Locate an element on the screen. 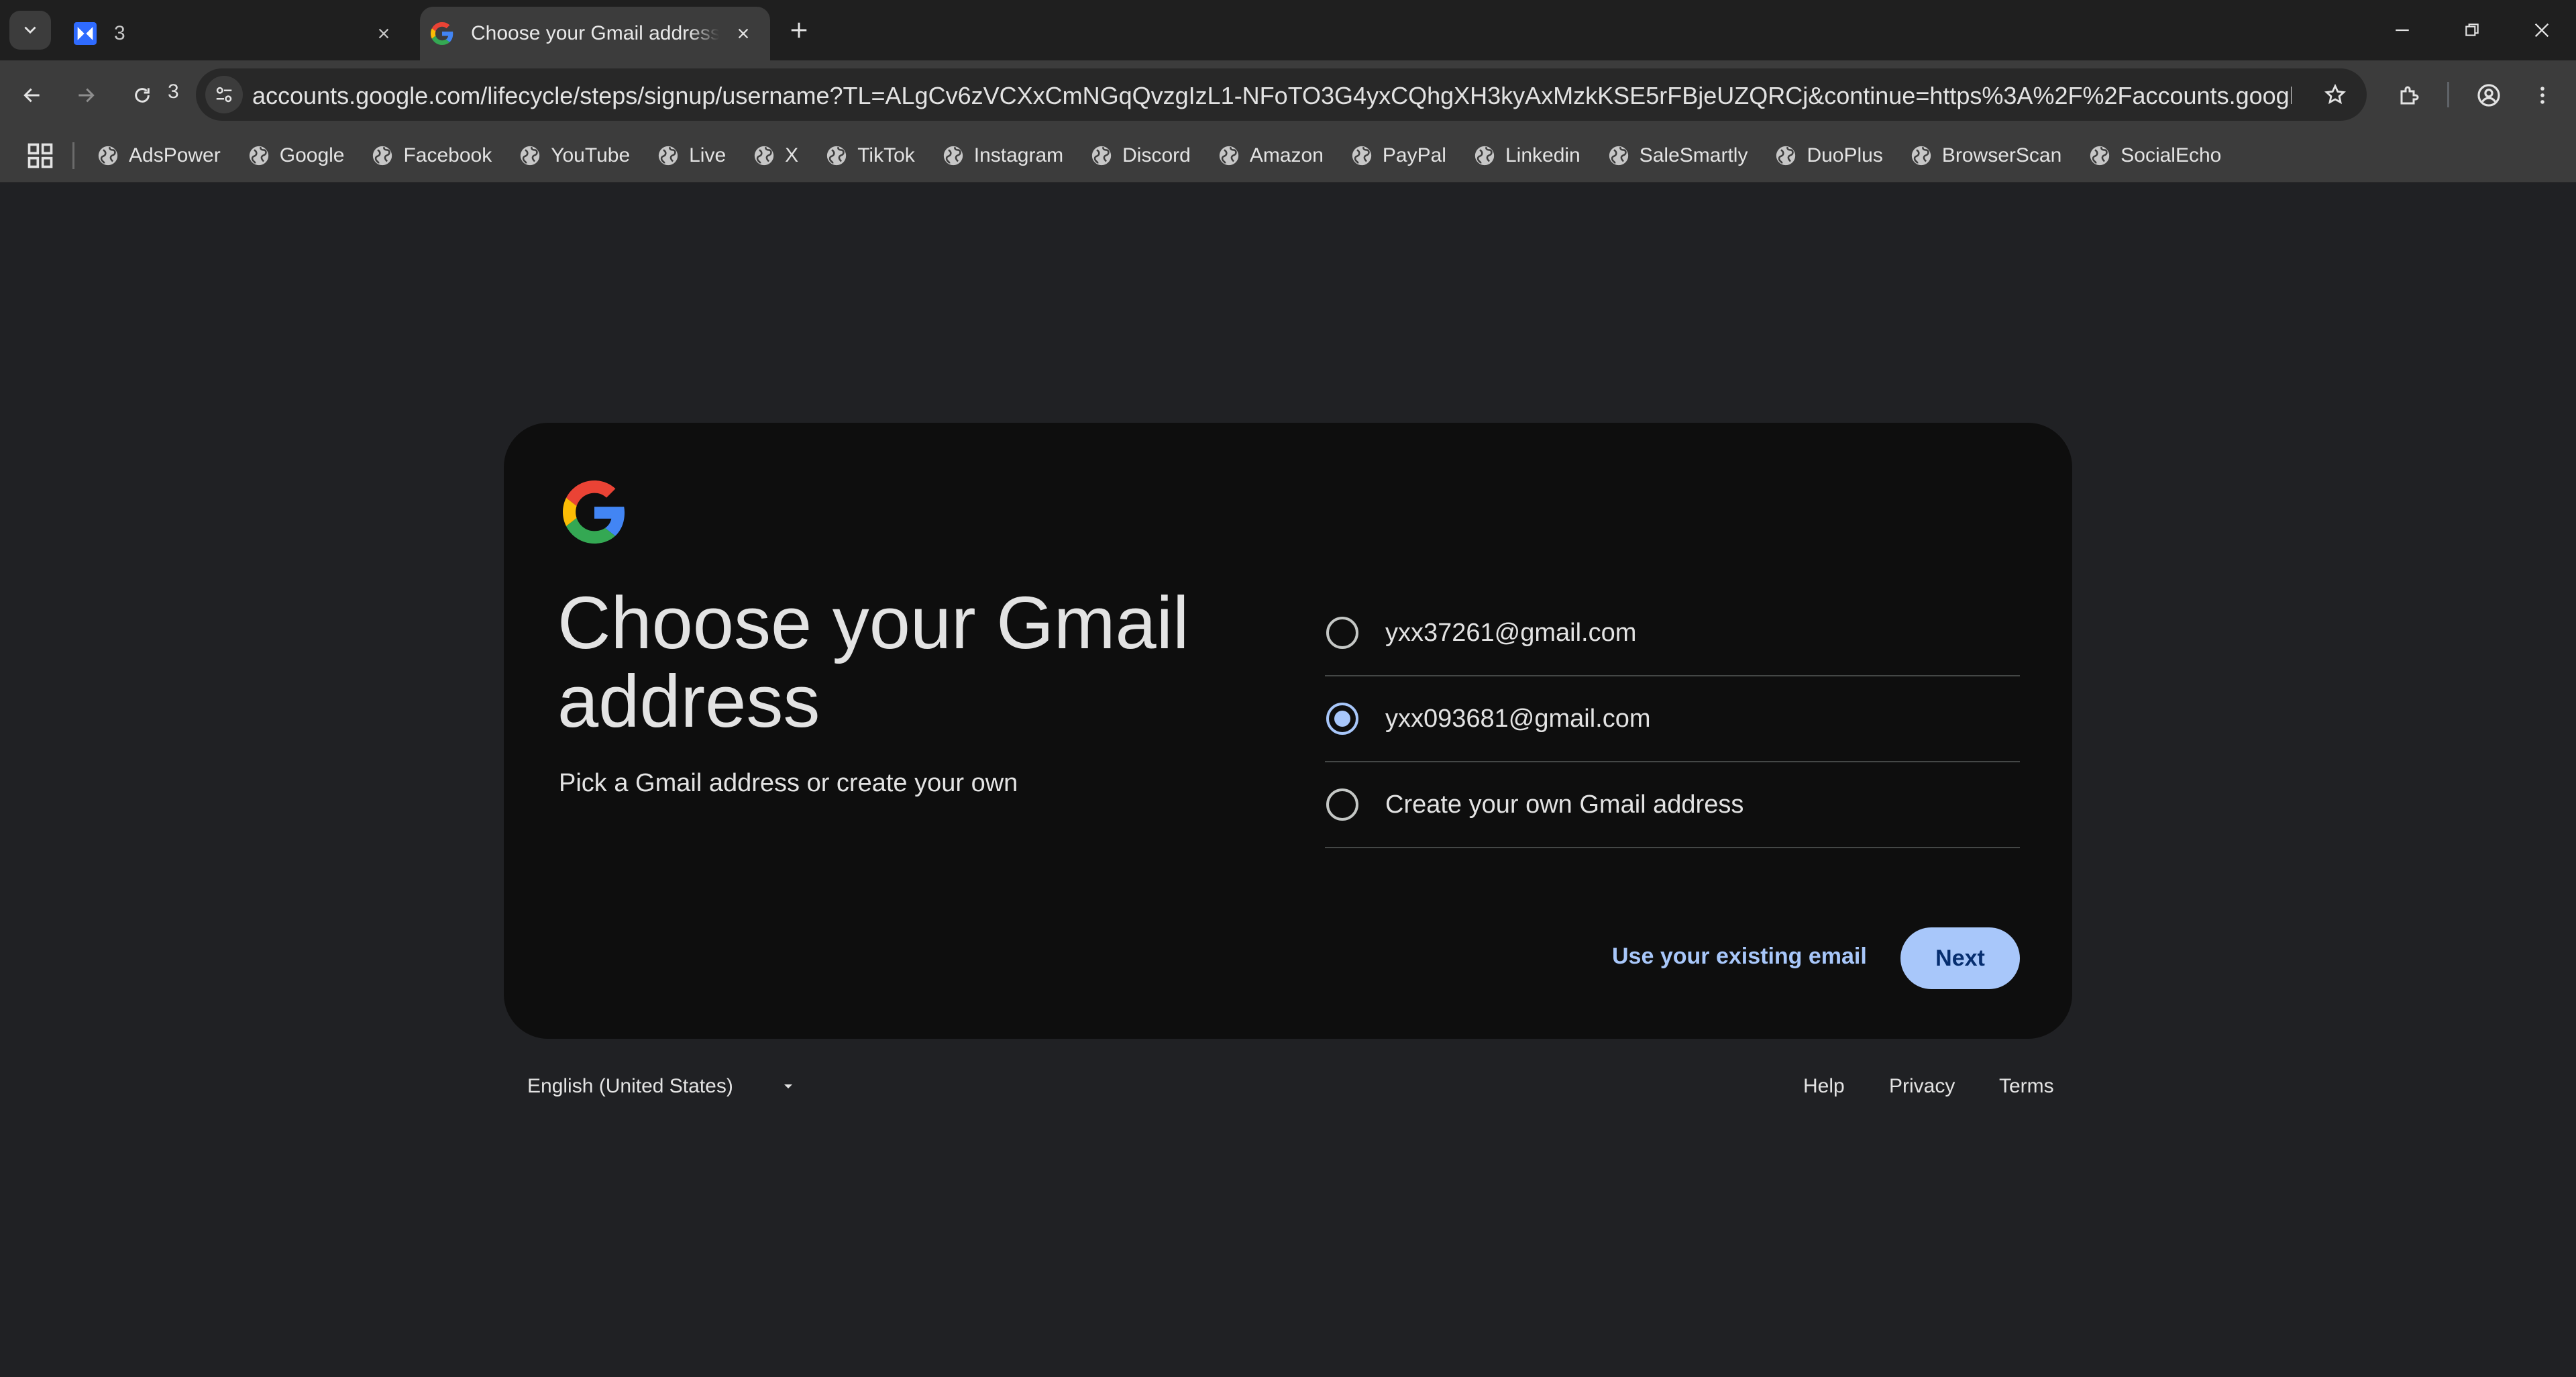  chevron-down-icon is located at coordinates (30, 30).